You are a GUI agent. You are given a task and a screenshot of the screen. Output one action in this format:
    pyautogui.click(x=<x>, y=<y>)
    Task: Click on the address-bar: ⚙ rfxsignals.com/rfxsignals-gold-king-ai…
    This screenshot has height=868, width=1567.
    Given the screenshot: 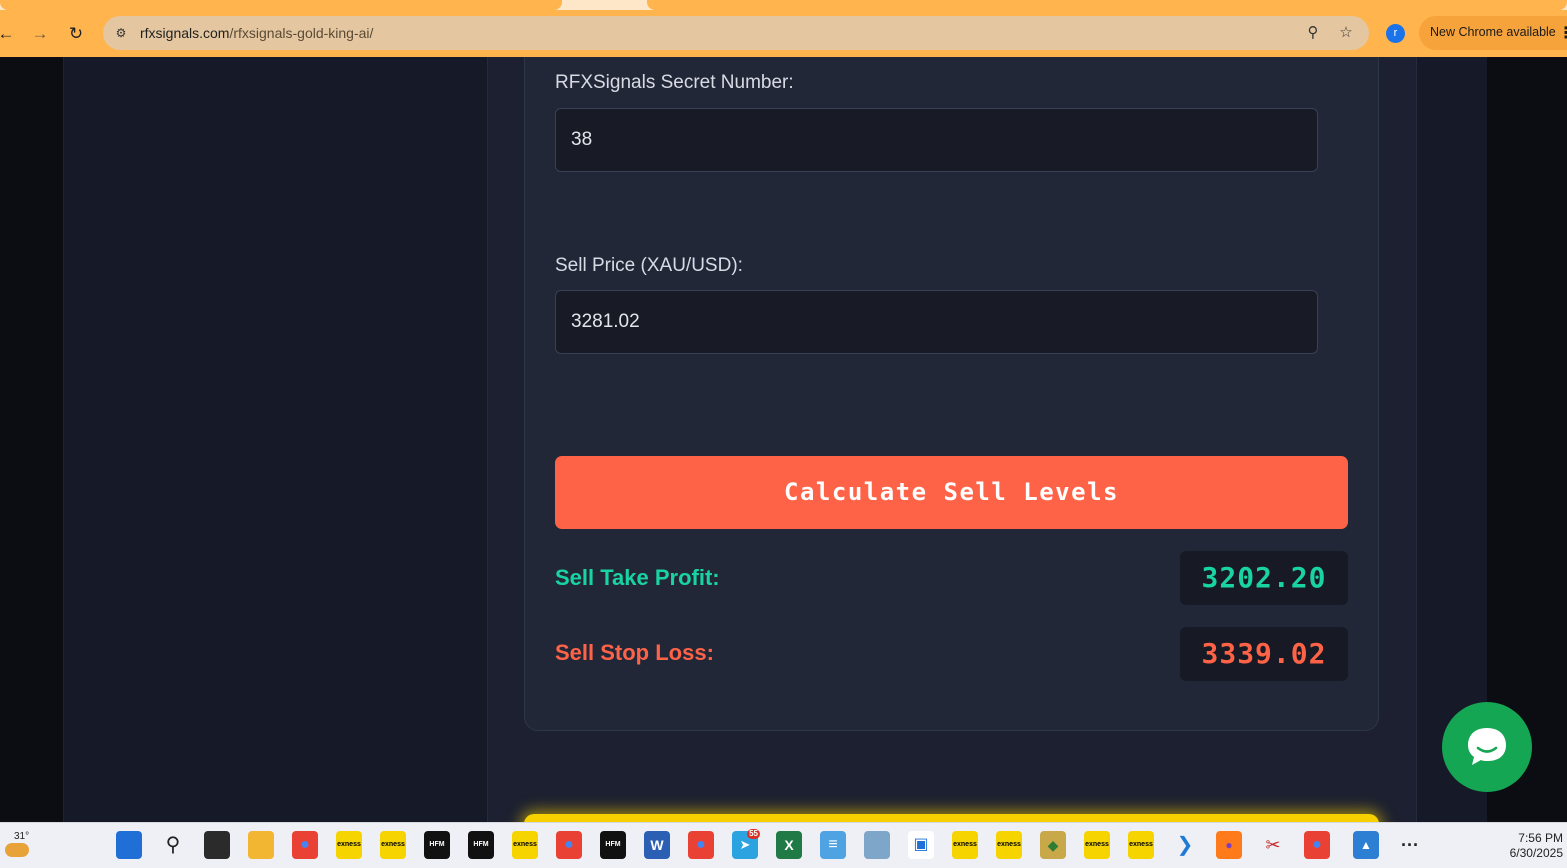 What is the action you would take?
    pyautogui.click(x=736, y=33)
    